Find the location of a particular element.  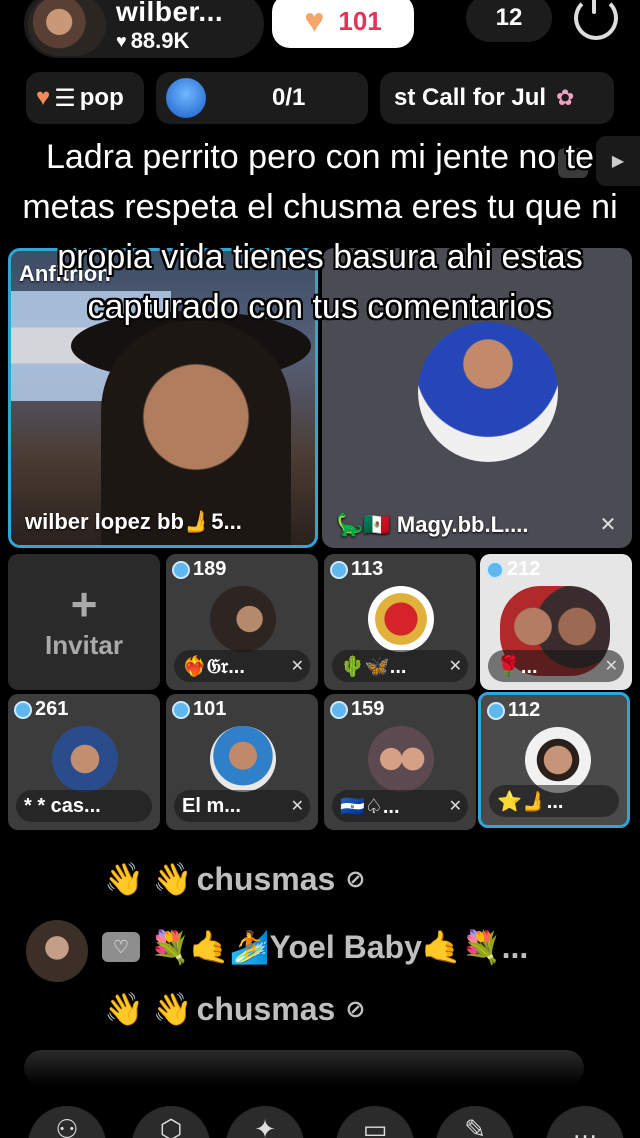

message-icon: ▭ is located at coordinates (375, 1122).